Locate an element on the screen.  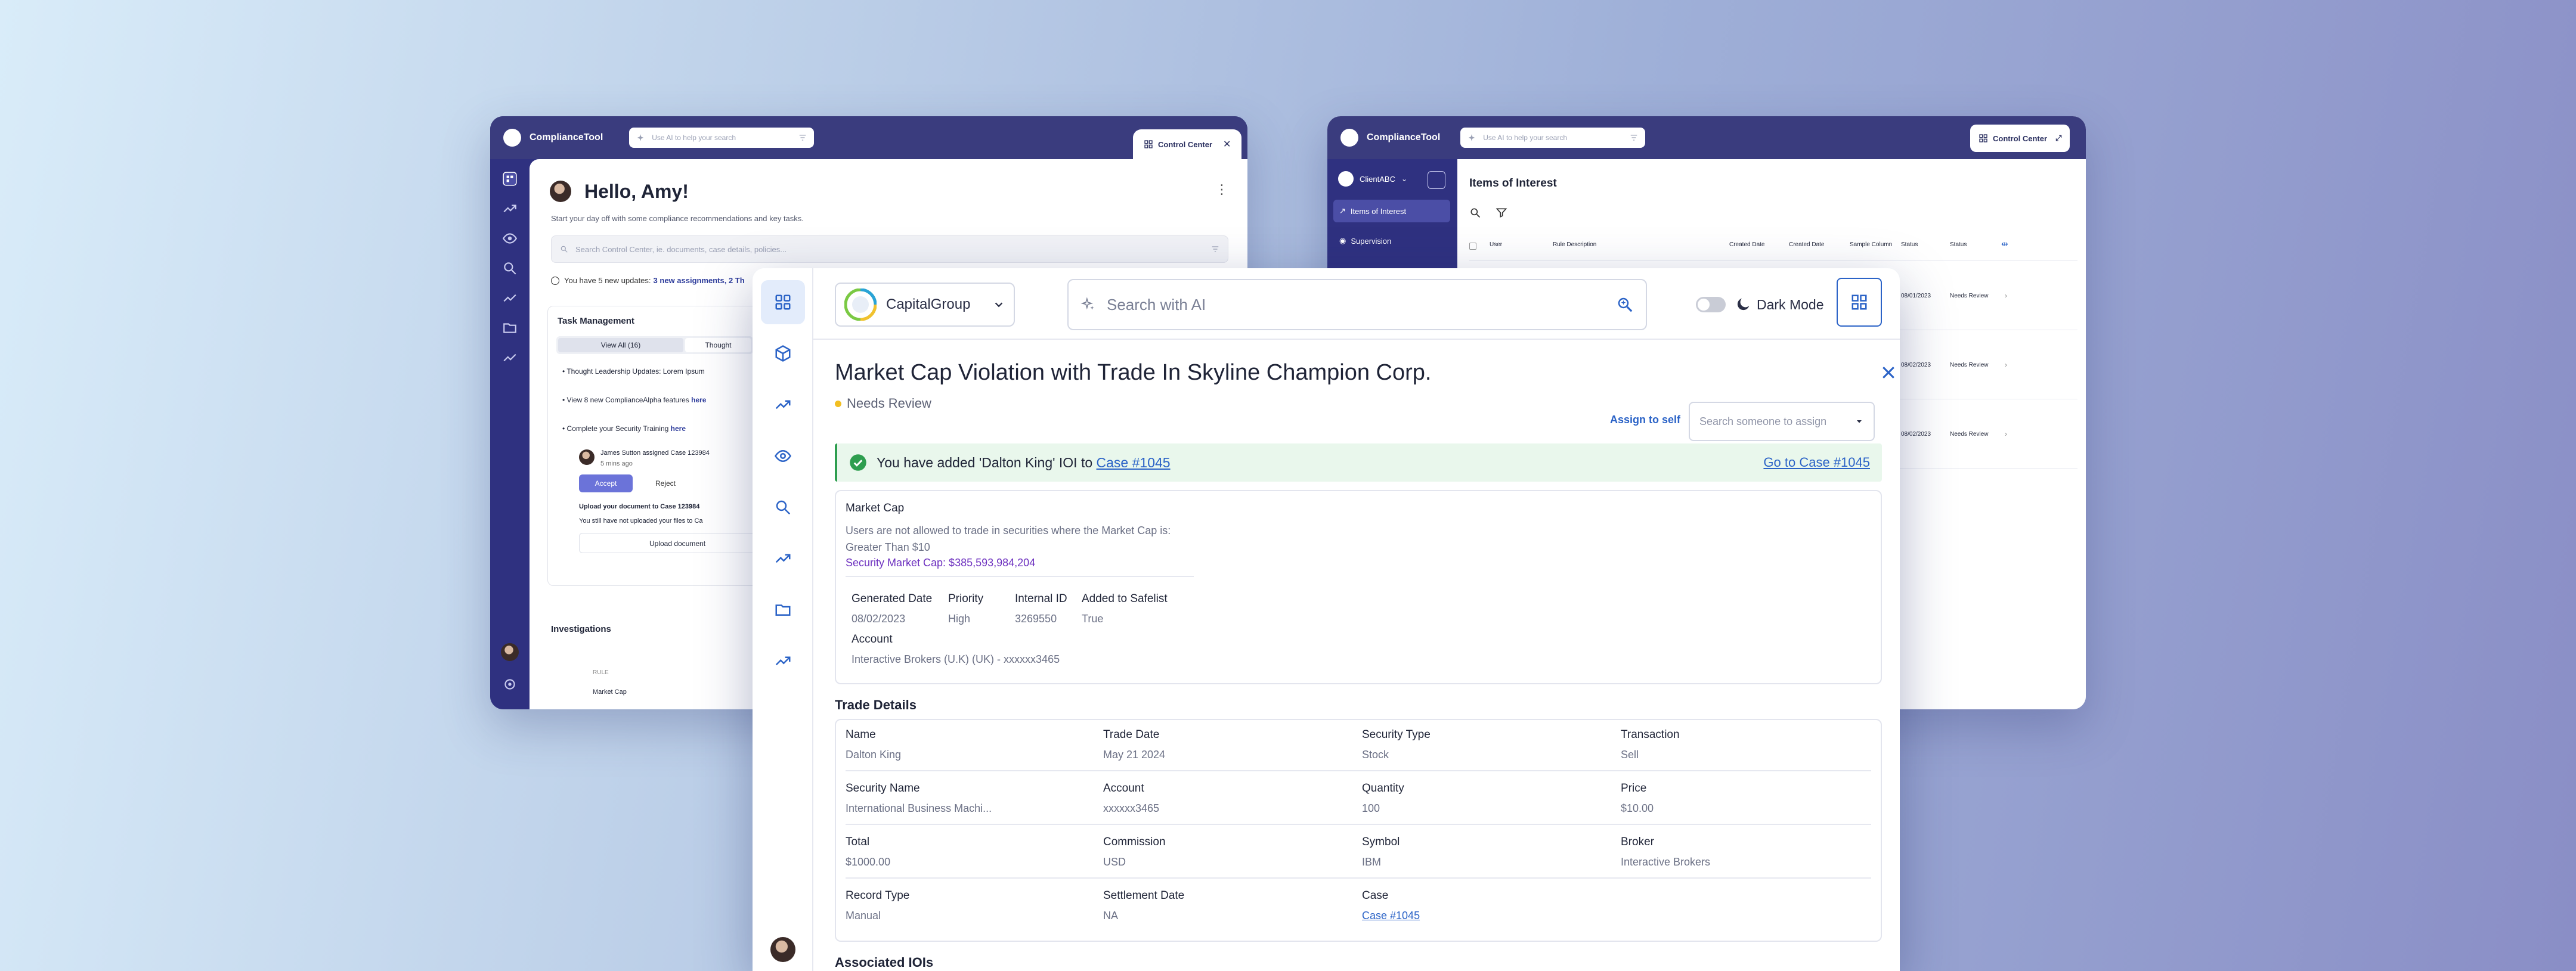
client-selector: ClientABC ⌄ is located at coordinates (1372, 179).